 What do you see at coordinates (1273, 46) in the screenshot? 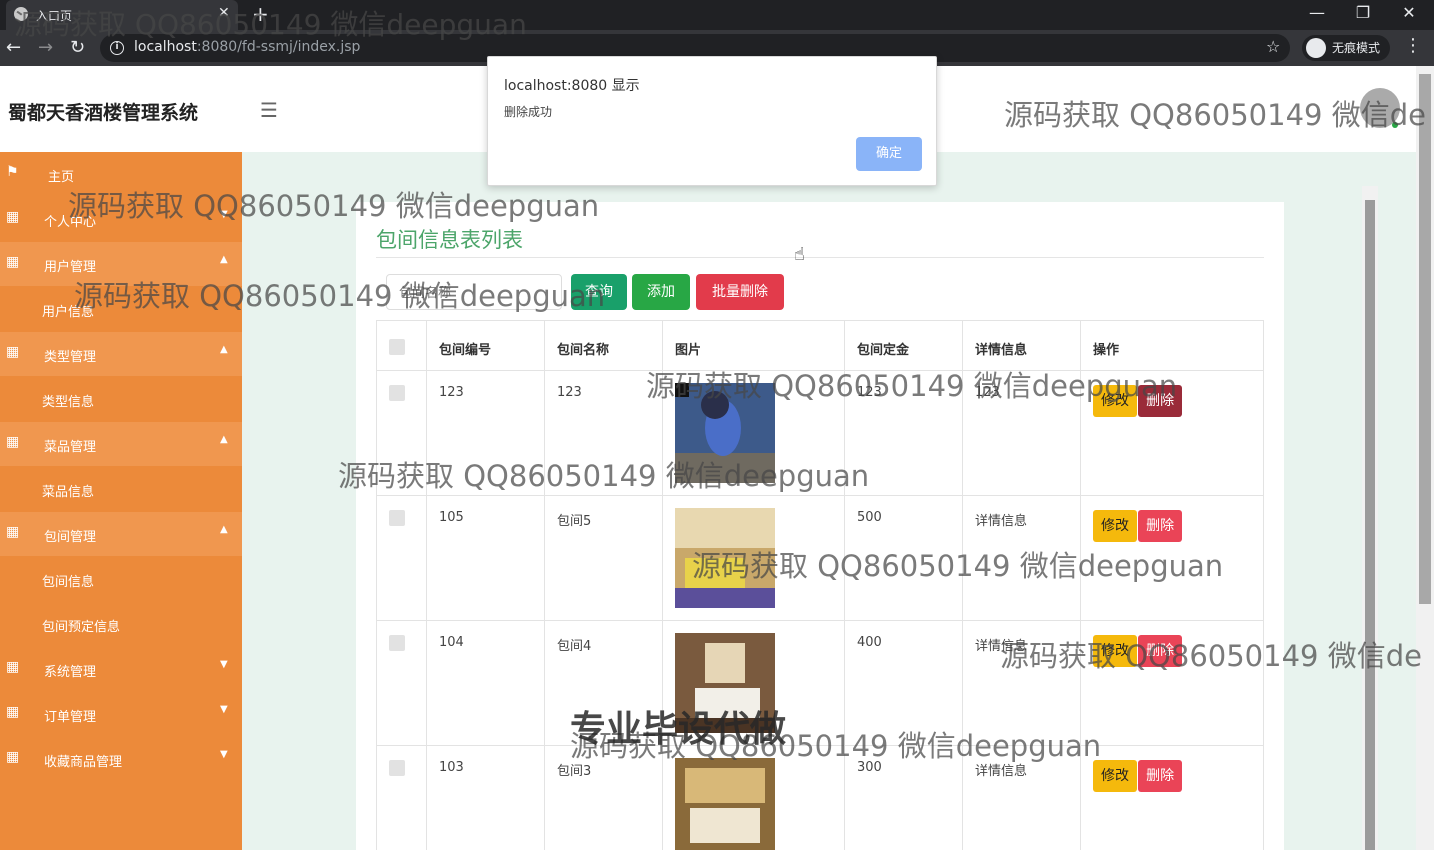
I see `bookmark-star-icon: ☆` at bounding box center [1273, 46].